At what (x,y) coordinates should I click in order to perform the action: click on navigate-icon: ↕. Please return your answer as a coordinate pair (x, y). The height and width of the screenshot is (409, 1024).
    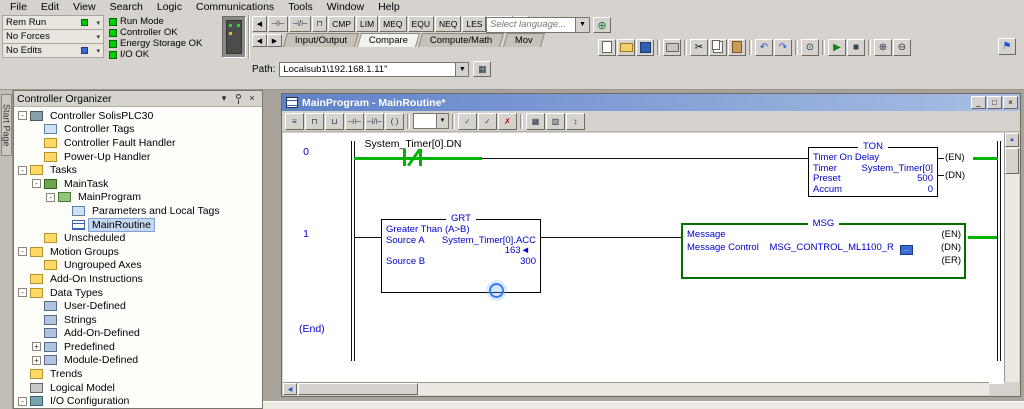
    Looking at the image, I should click on (575, 121).